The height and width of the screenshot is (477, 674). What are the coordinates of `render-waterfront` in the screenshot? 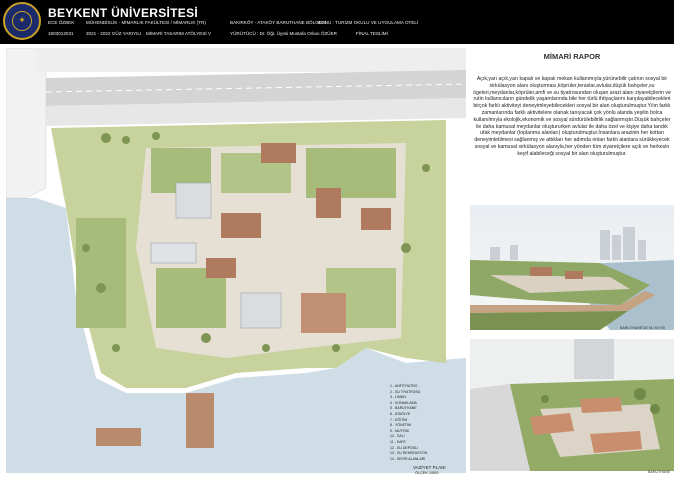 It's located at (572, 267).